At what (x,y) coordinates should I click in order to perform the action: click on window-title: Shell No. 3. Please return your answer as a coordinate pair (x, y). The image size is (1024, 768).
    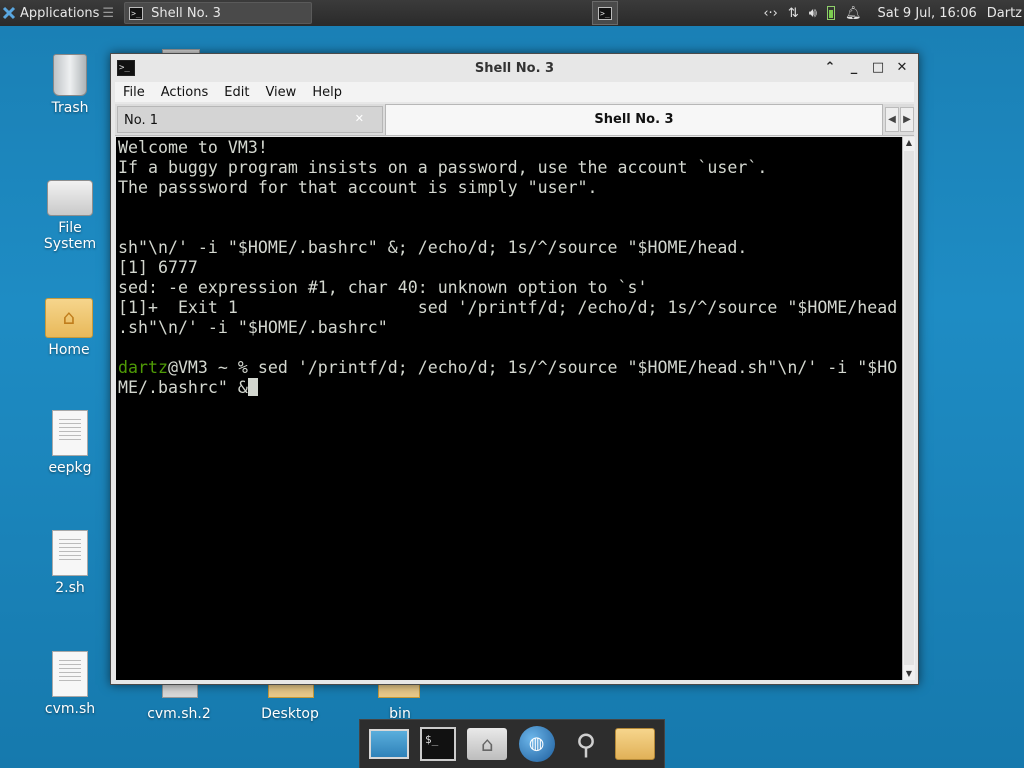
    Looking at the image, I should click on (514, 68).